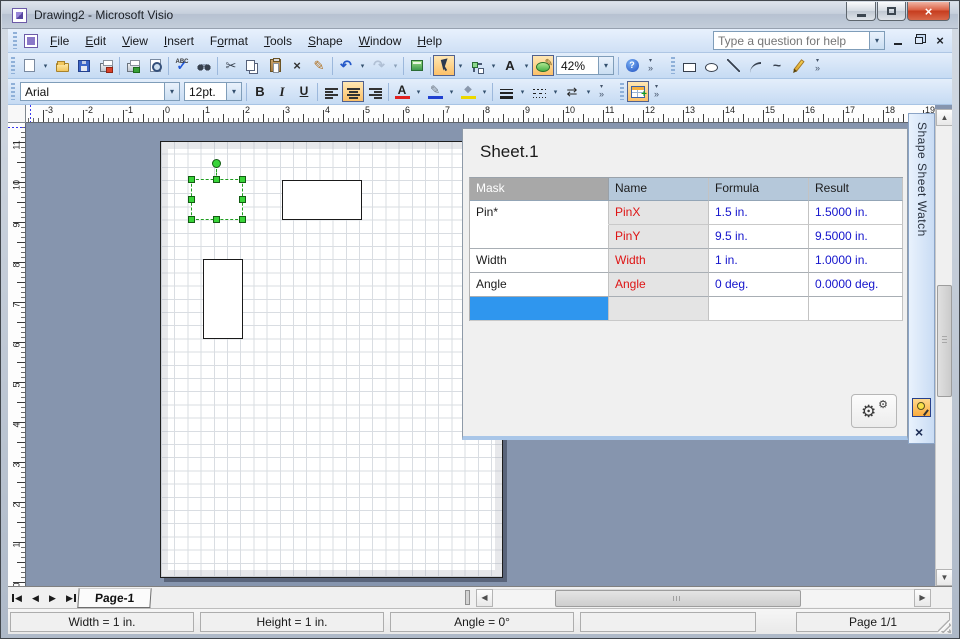  What do you see at coordinates (759, 213) in the screenshot?
I see `cell-formula: 1.5 in.` at bounding box center [759, 213].